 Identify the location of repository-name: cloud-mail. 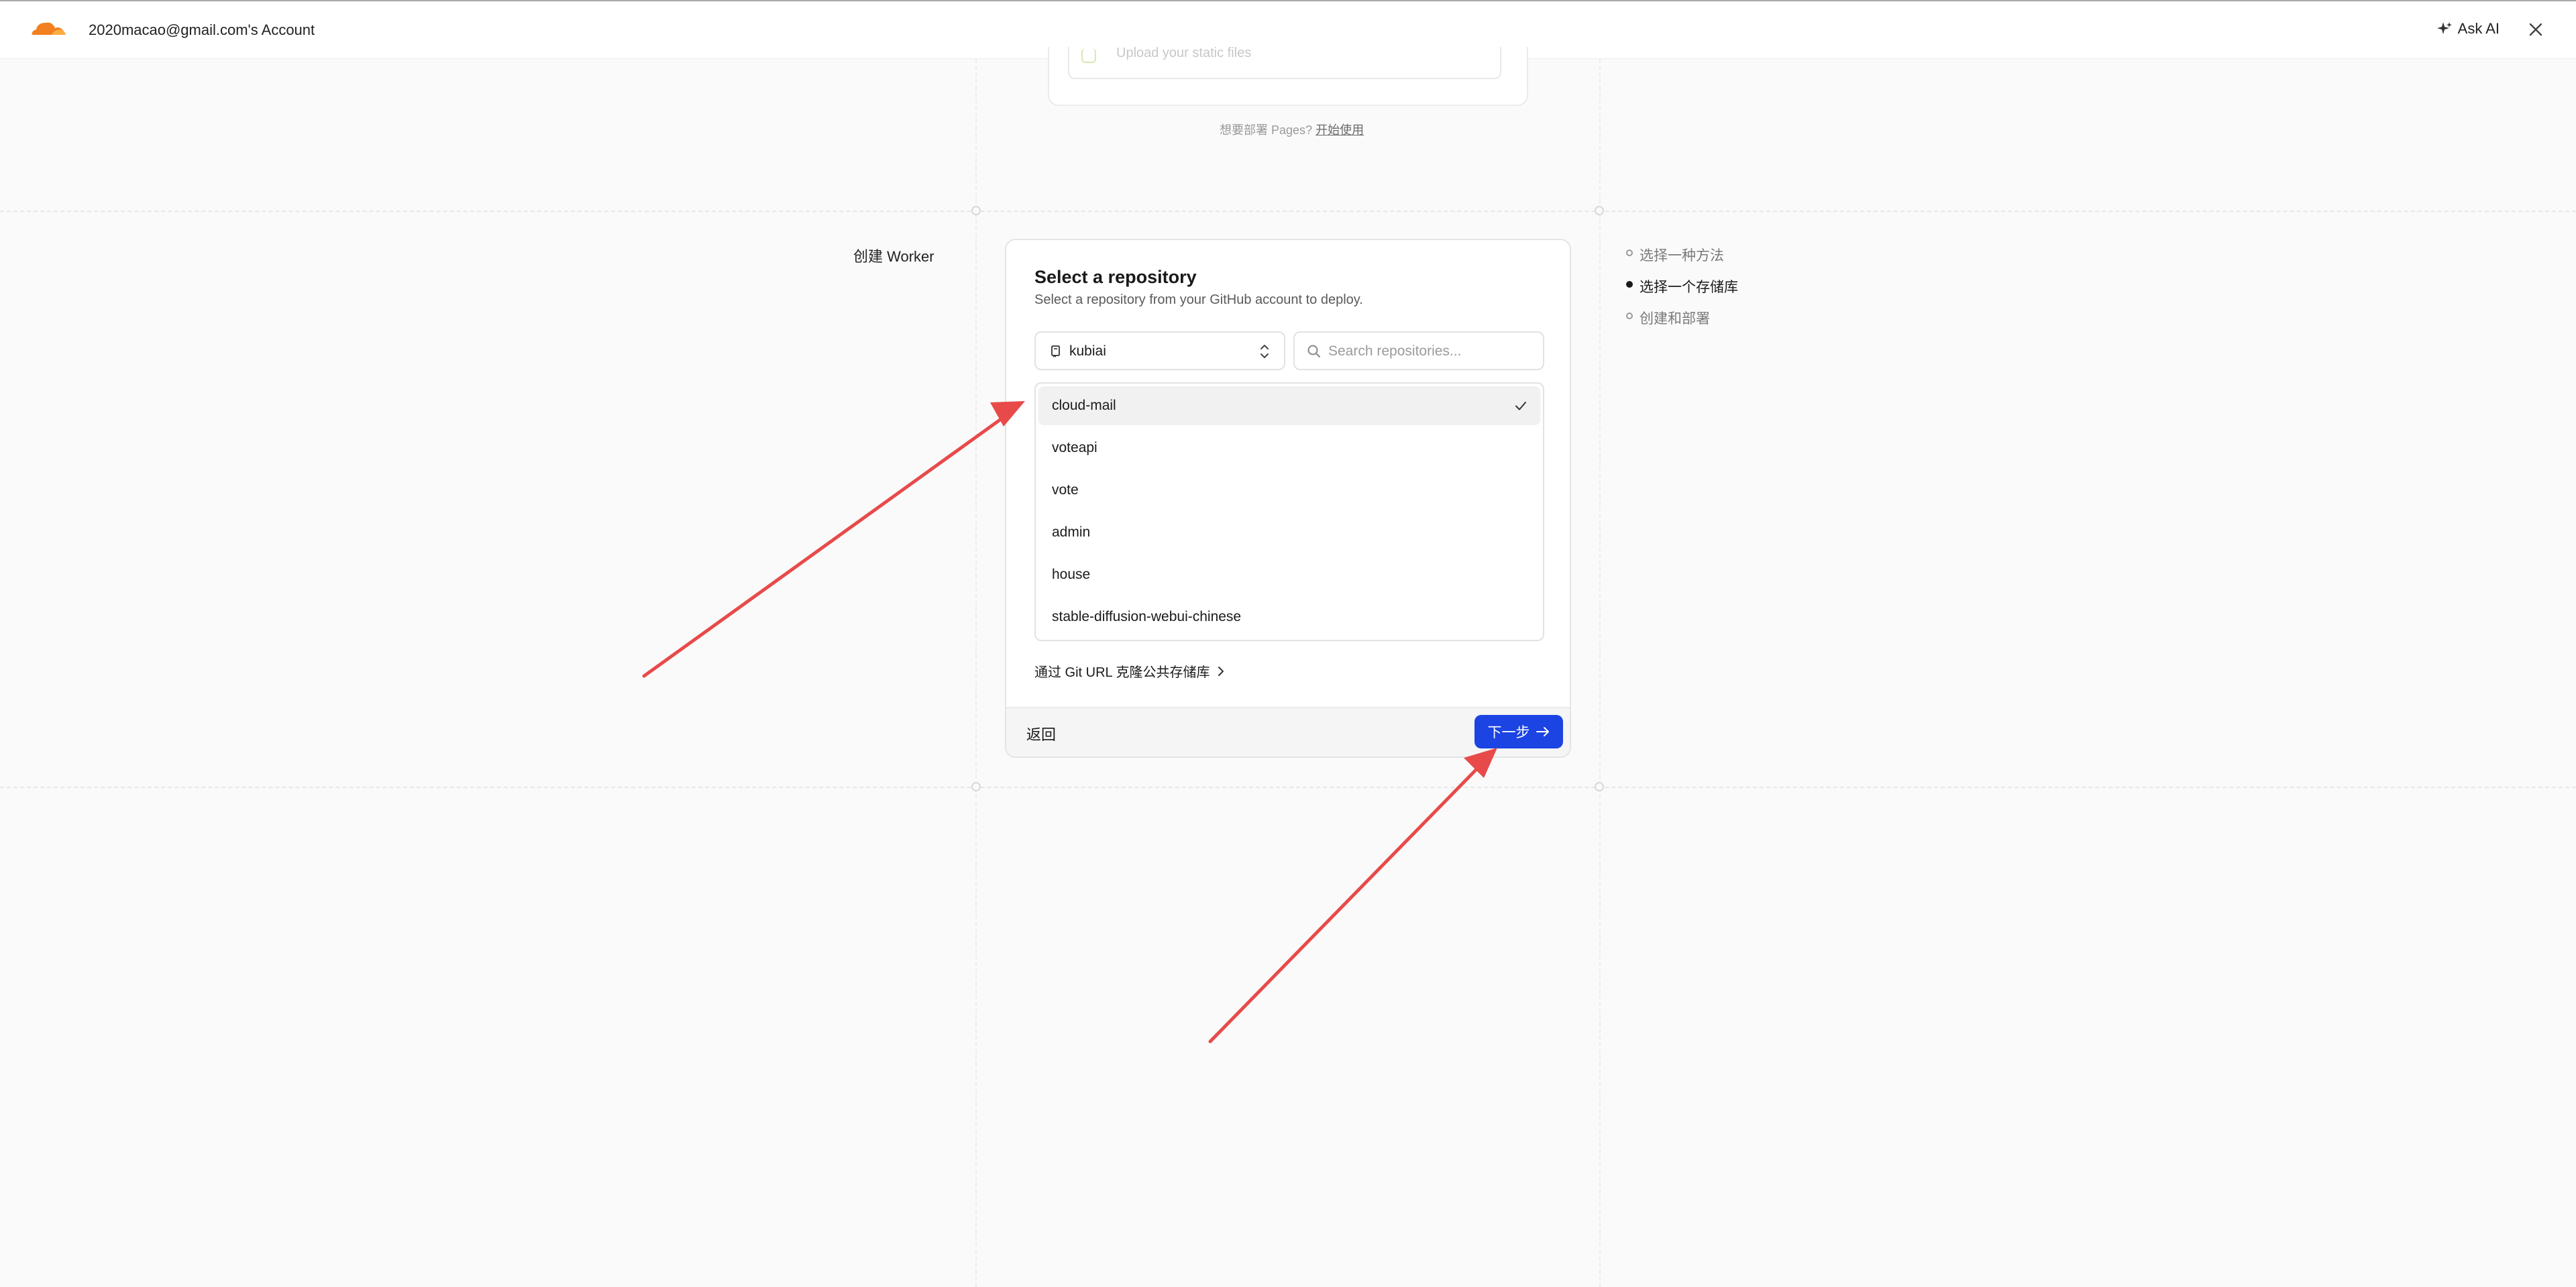
(1084, 406).